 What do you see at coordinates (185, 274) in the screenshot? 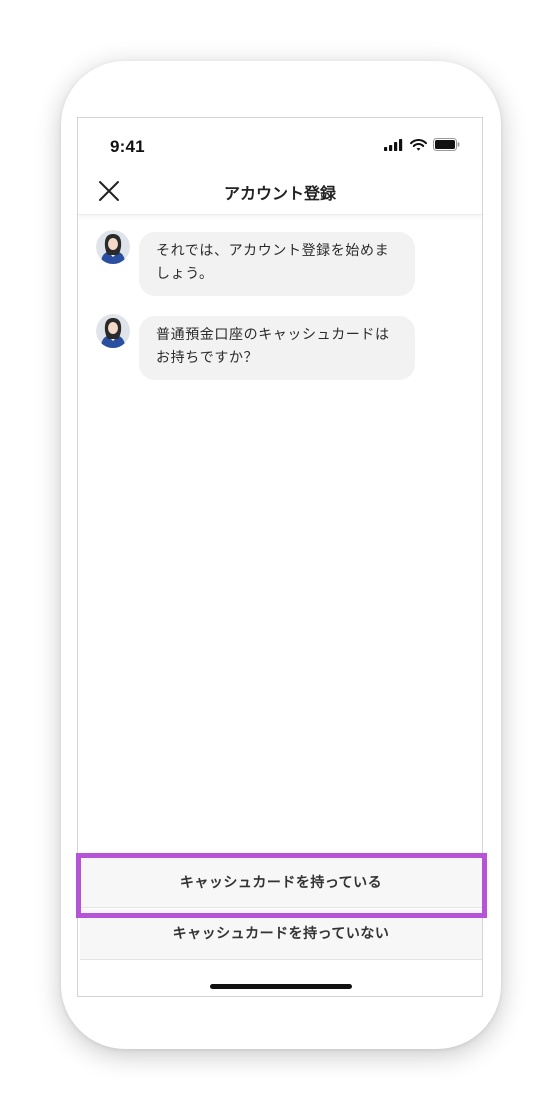
I see `message-line: しょう。` at bounding box center [185, 274].